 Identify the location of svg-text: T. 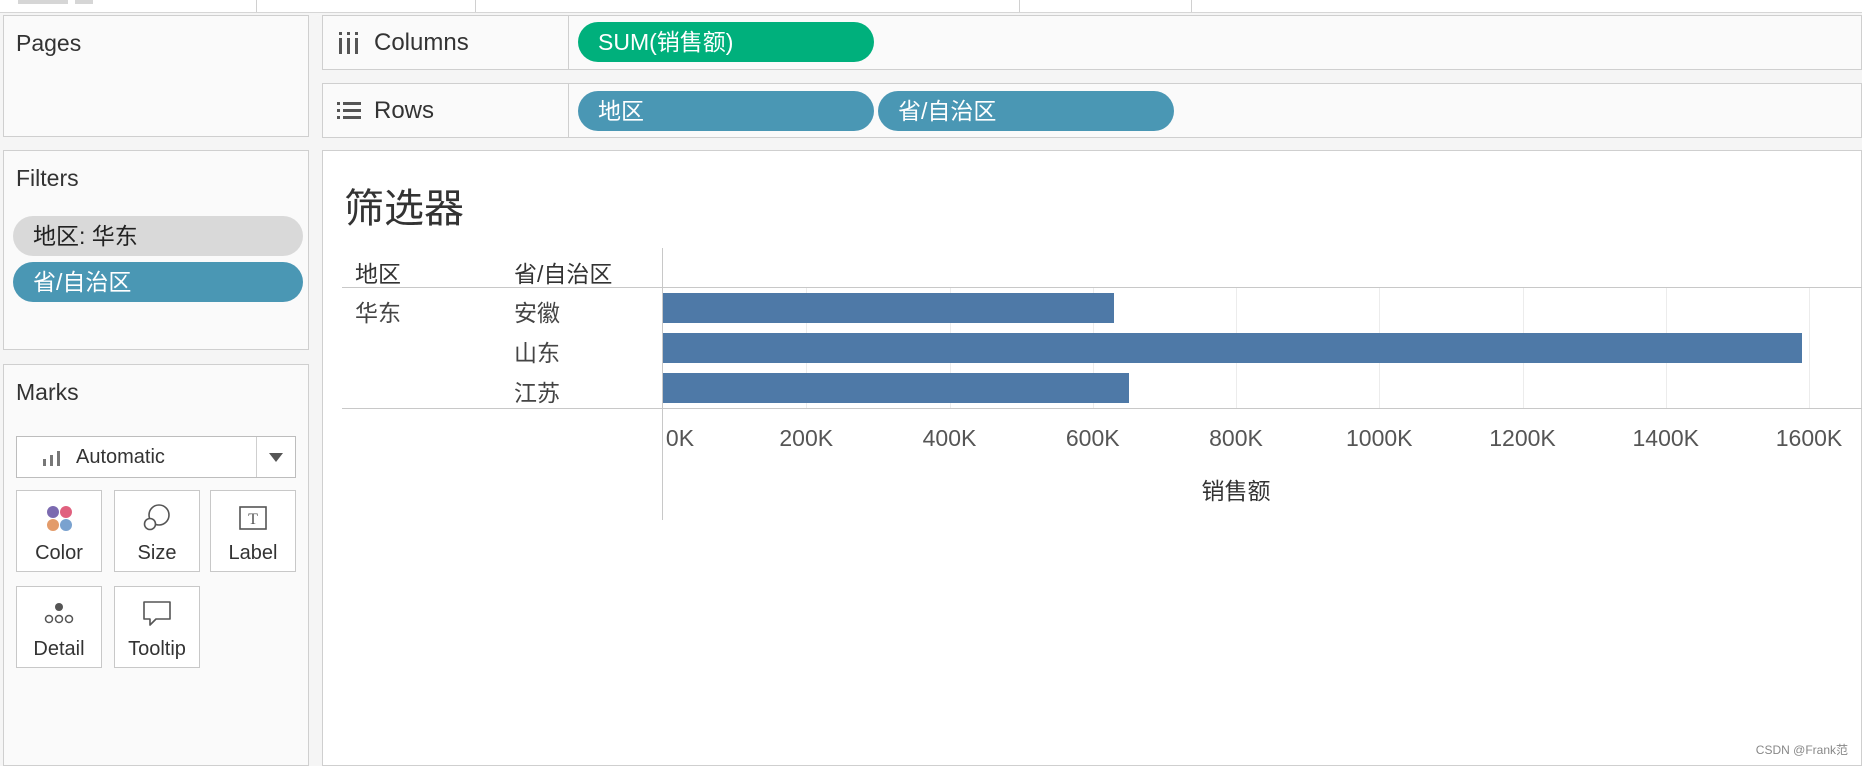
(253, 519).